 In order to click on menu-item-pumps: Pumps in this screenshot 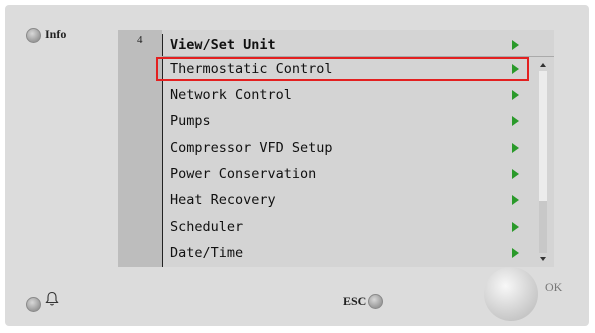, I will do `click(190, 121)`.